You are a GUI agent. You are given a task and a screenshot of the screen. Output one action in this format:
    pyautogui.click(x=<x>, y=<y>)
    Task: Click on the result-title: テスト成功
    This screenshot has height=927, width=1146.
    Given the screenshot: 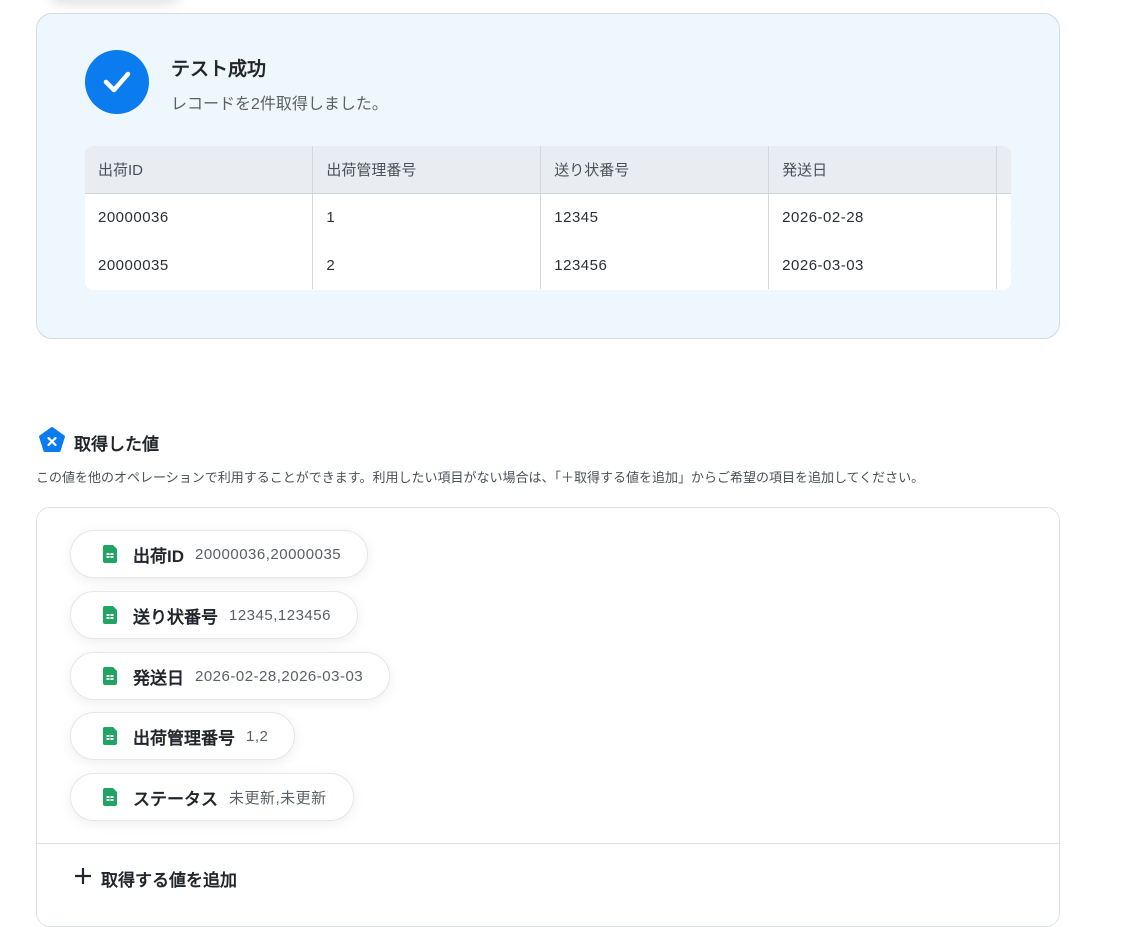 What is the action you would take?
    pyautogui.click(x=219, y=69)
    